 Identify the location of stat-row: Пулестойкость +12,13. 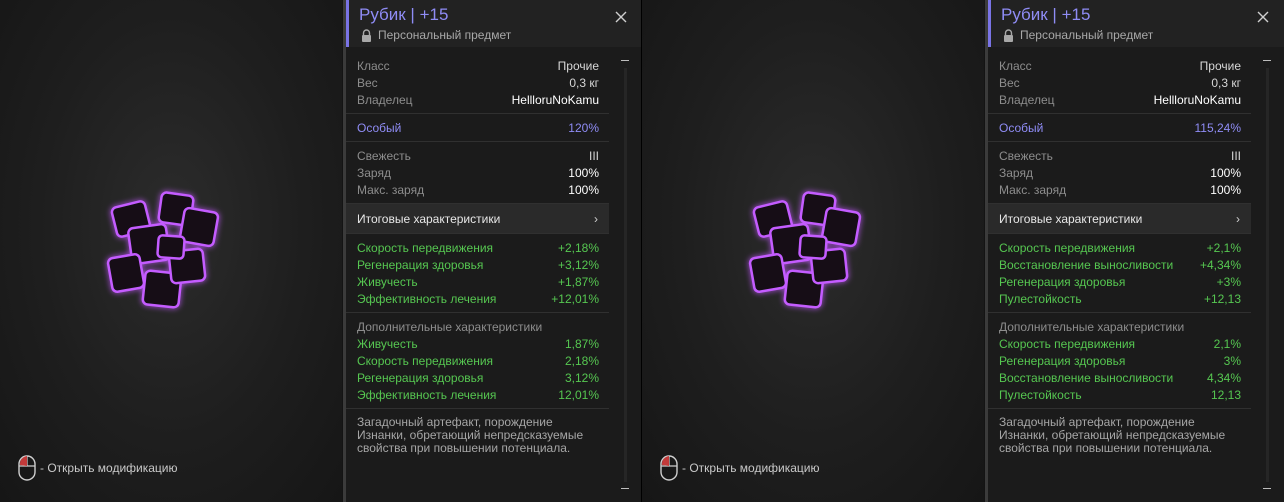
(1120, 298).